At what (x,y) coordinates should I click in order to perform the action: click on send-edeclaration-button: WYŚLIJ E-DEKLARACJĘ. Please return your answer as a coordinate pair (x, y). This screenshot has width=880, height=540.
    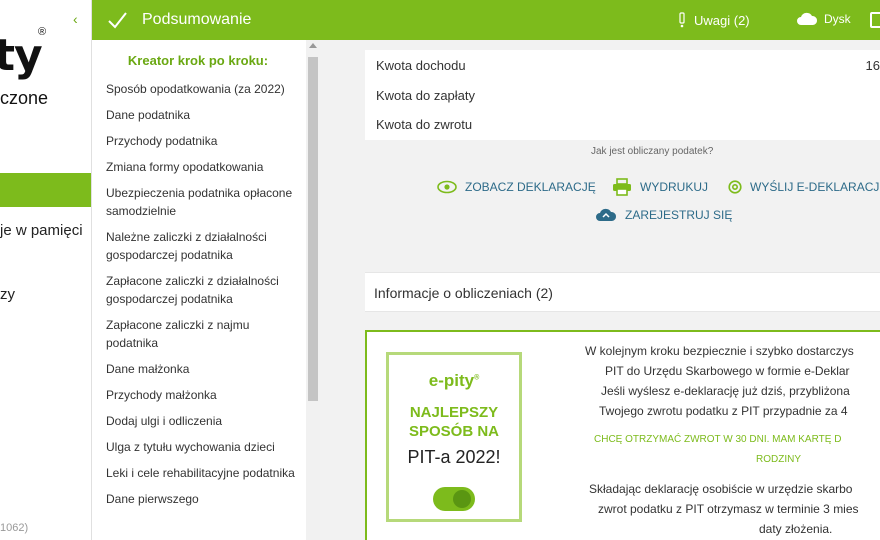
    Looking at the image, I should click on (804, 187).